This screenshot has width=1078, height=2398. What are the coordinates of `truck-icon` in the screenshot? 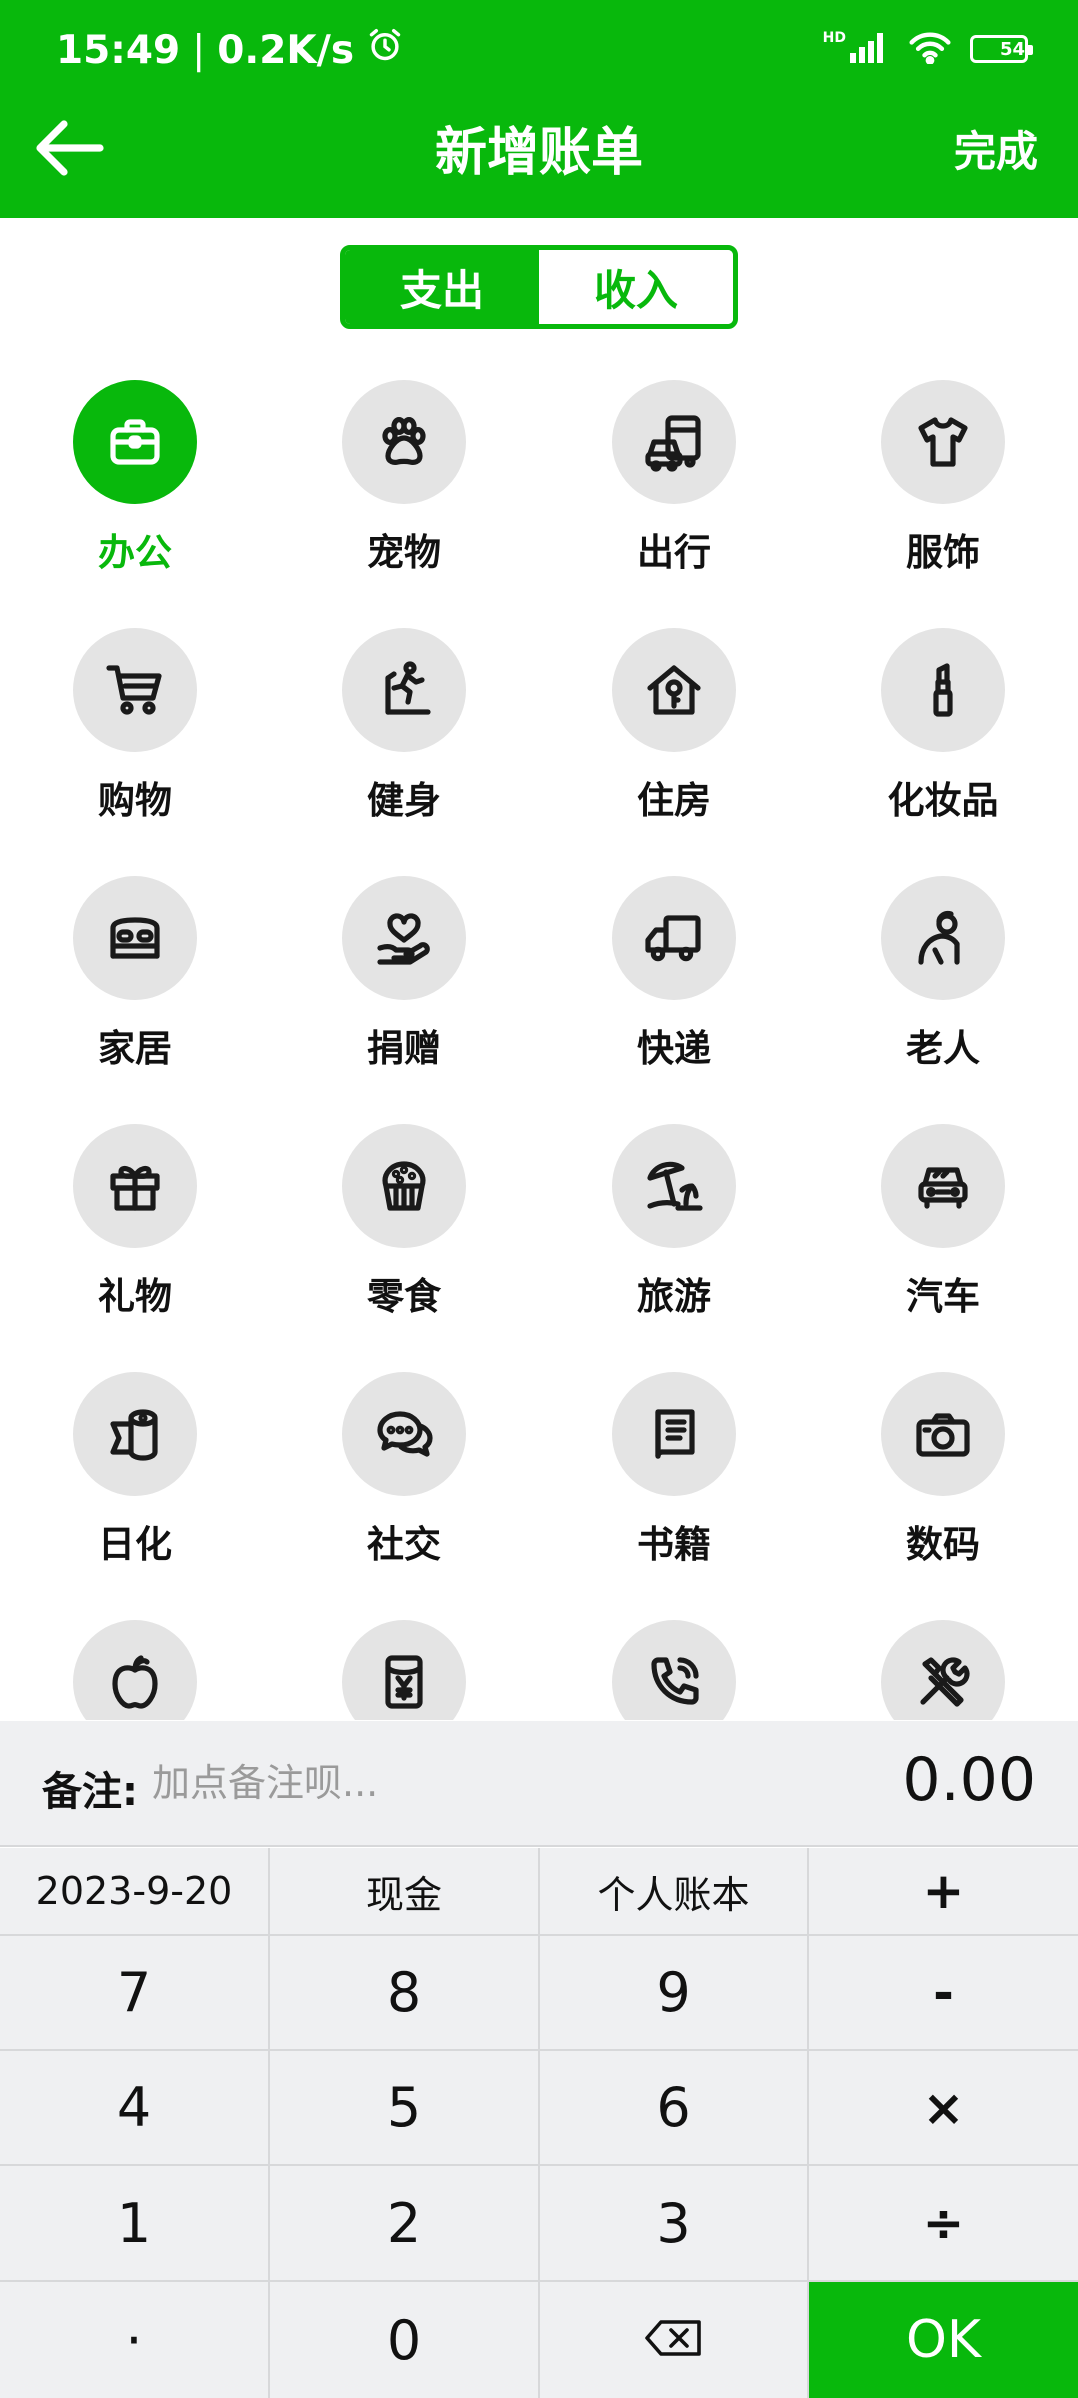 It's located at (673, 938).